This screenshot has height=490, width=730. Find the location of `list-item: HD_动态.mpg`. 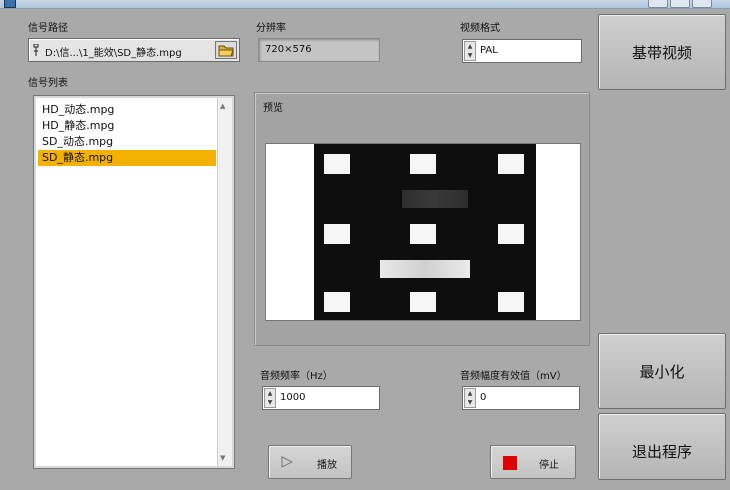

list-item: HD_动态.mpg is located at coordinates (127, 110).